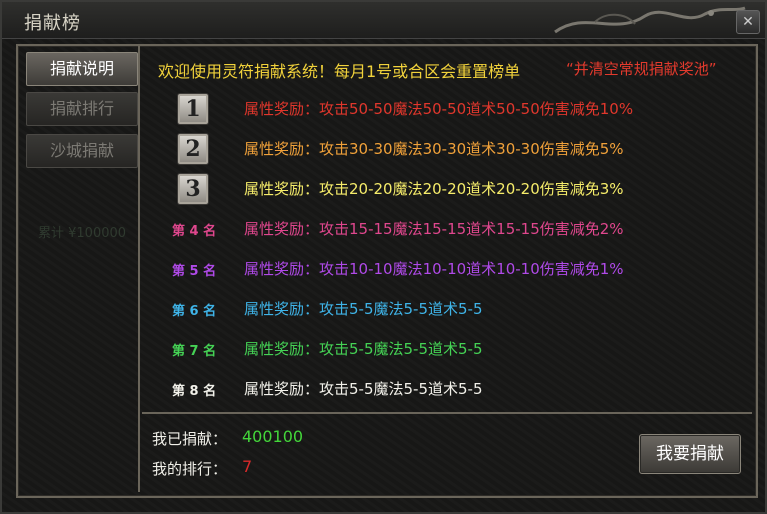 The image size is (767, 514). What do you see at coordinates (383, 20) in the screenshot?
I see `title-bar: 捐献榜 ✕` at bounding box center [383, 20].